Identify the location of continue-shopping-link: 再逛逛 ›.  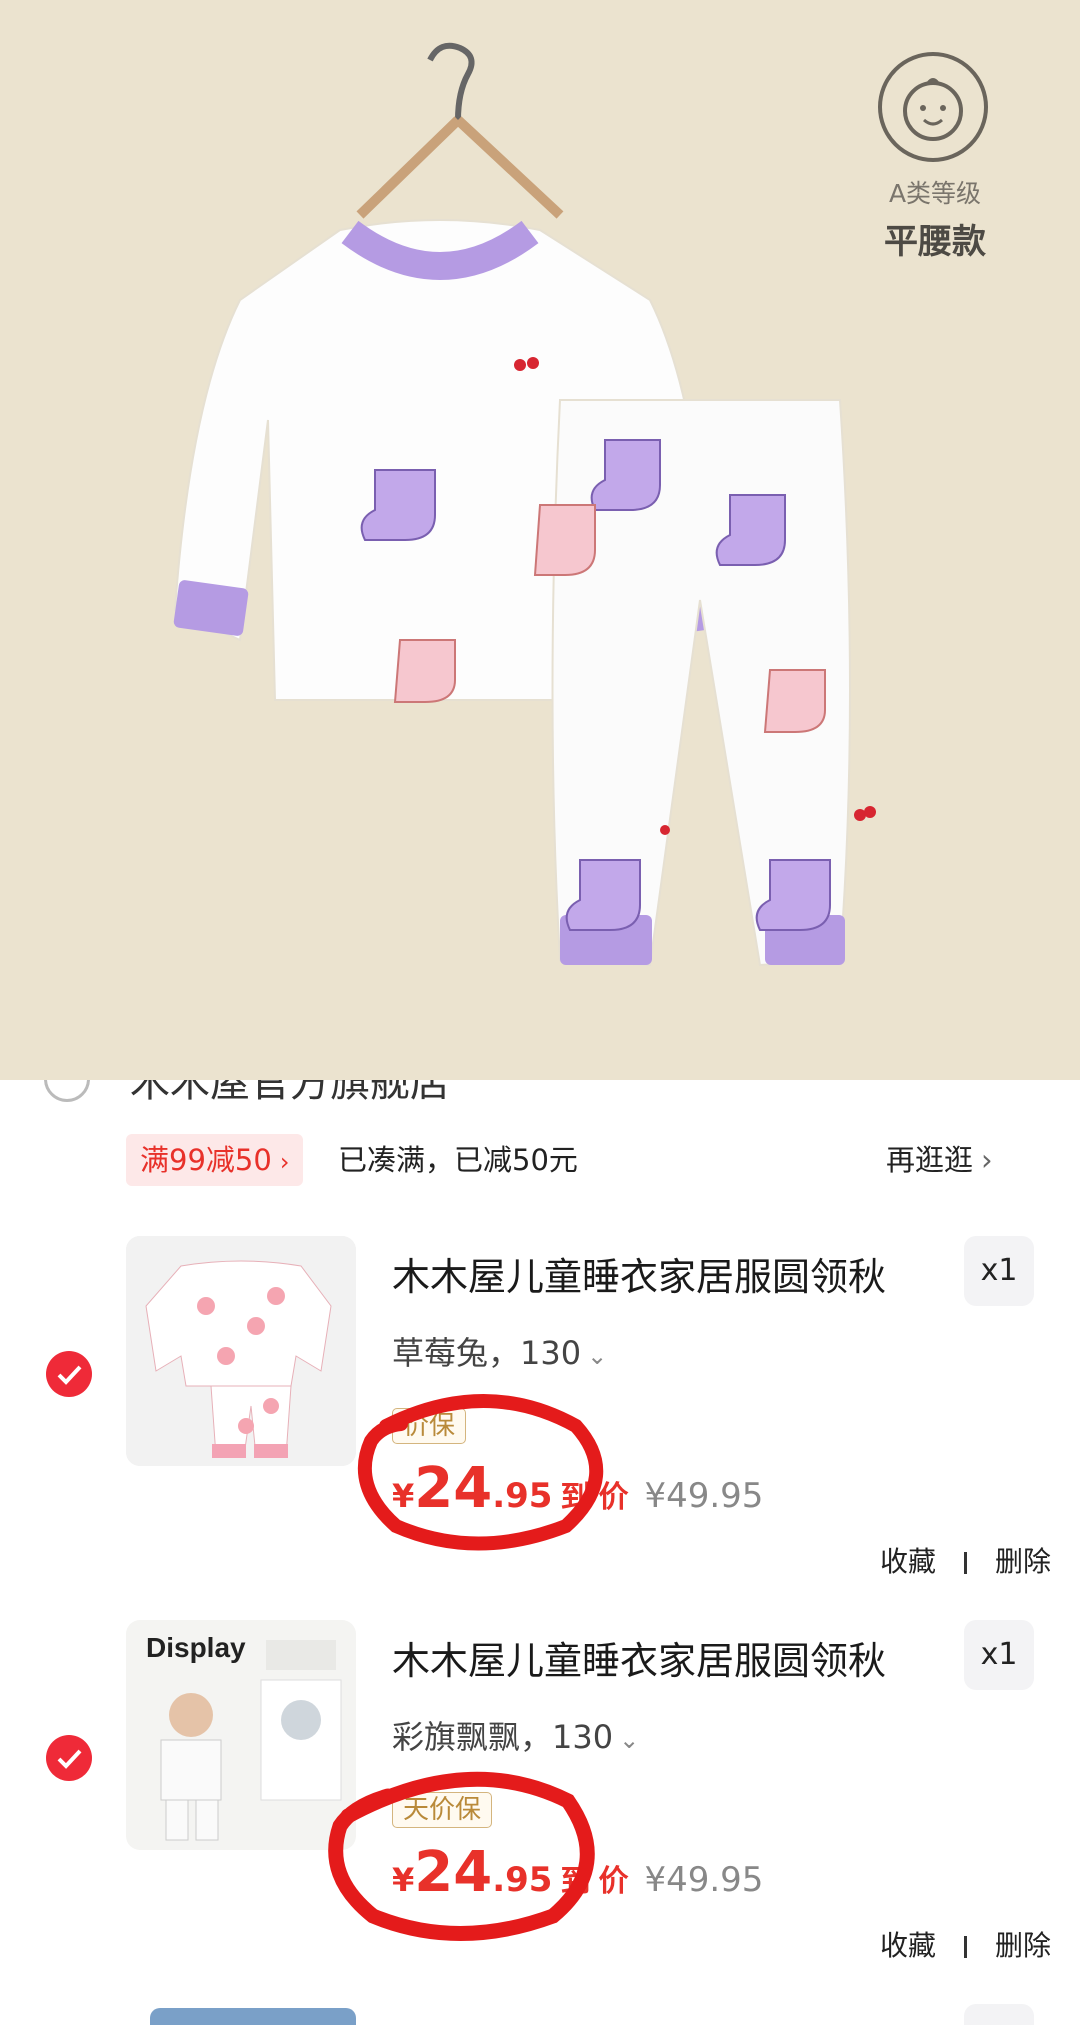
(939, 1160).